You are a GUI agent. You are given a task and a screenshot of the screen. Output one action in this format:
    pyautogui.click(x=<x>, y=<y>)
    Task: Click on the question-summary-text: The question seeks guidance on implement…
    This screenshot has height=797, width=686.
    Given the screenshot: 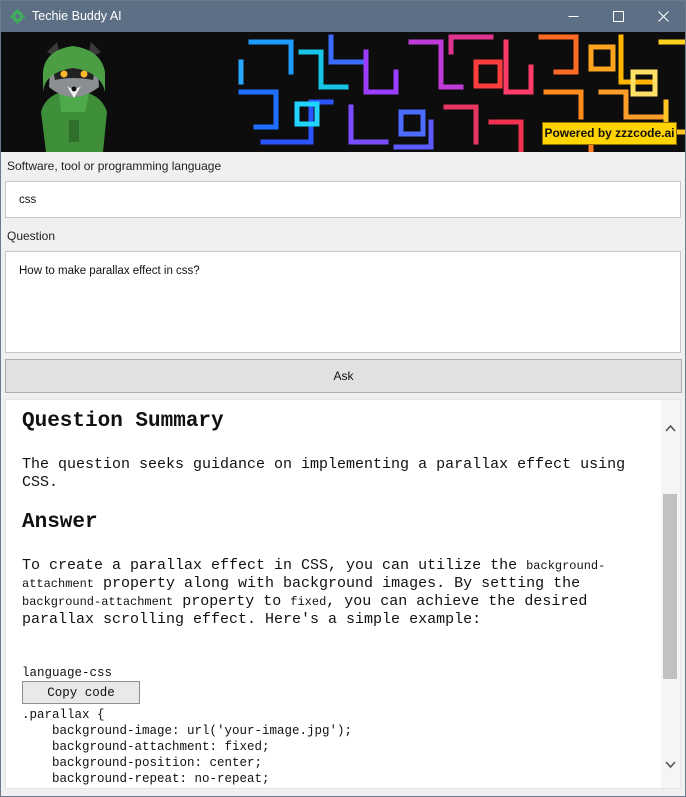 What is the action you would take?
    pyautogui.click(x=324, y=473)
    